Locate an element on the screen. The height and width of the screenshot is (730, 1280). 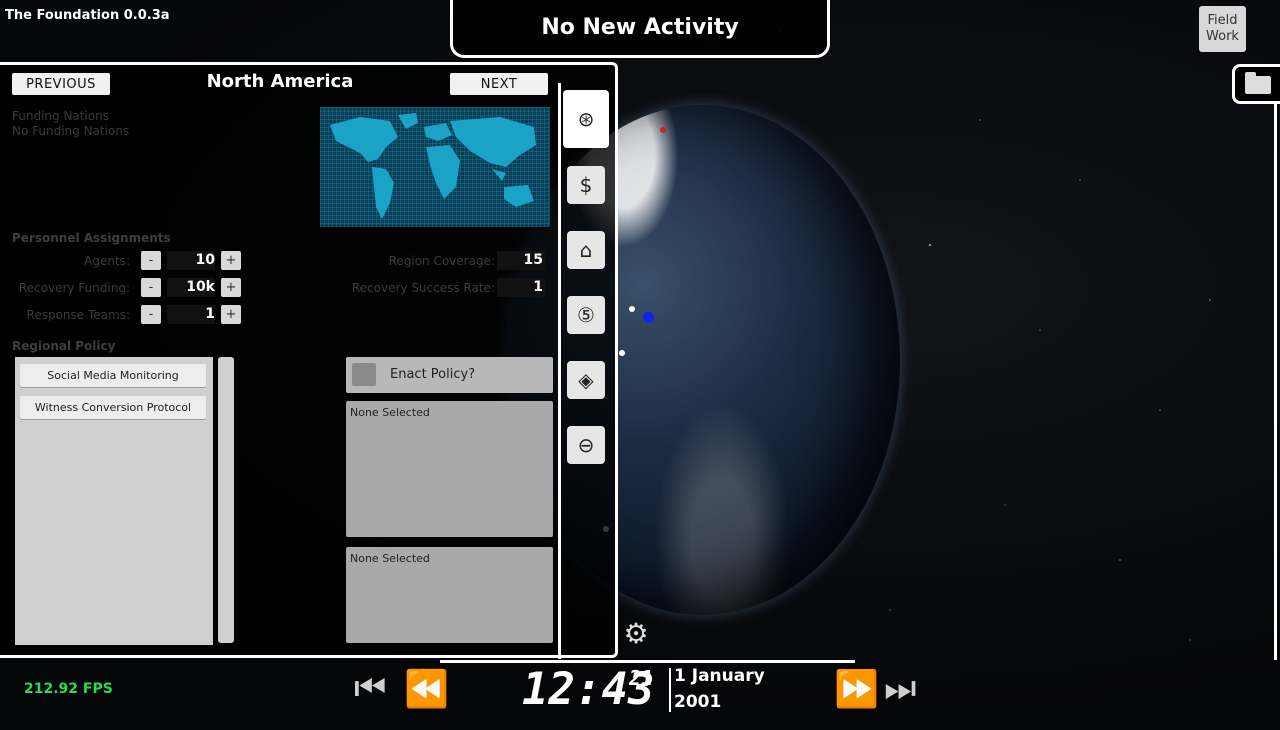
tab-level-five: ⑤ is located at coordinates (586, 315).